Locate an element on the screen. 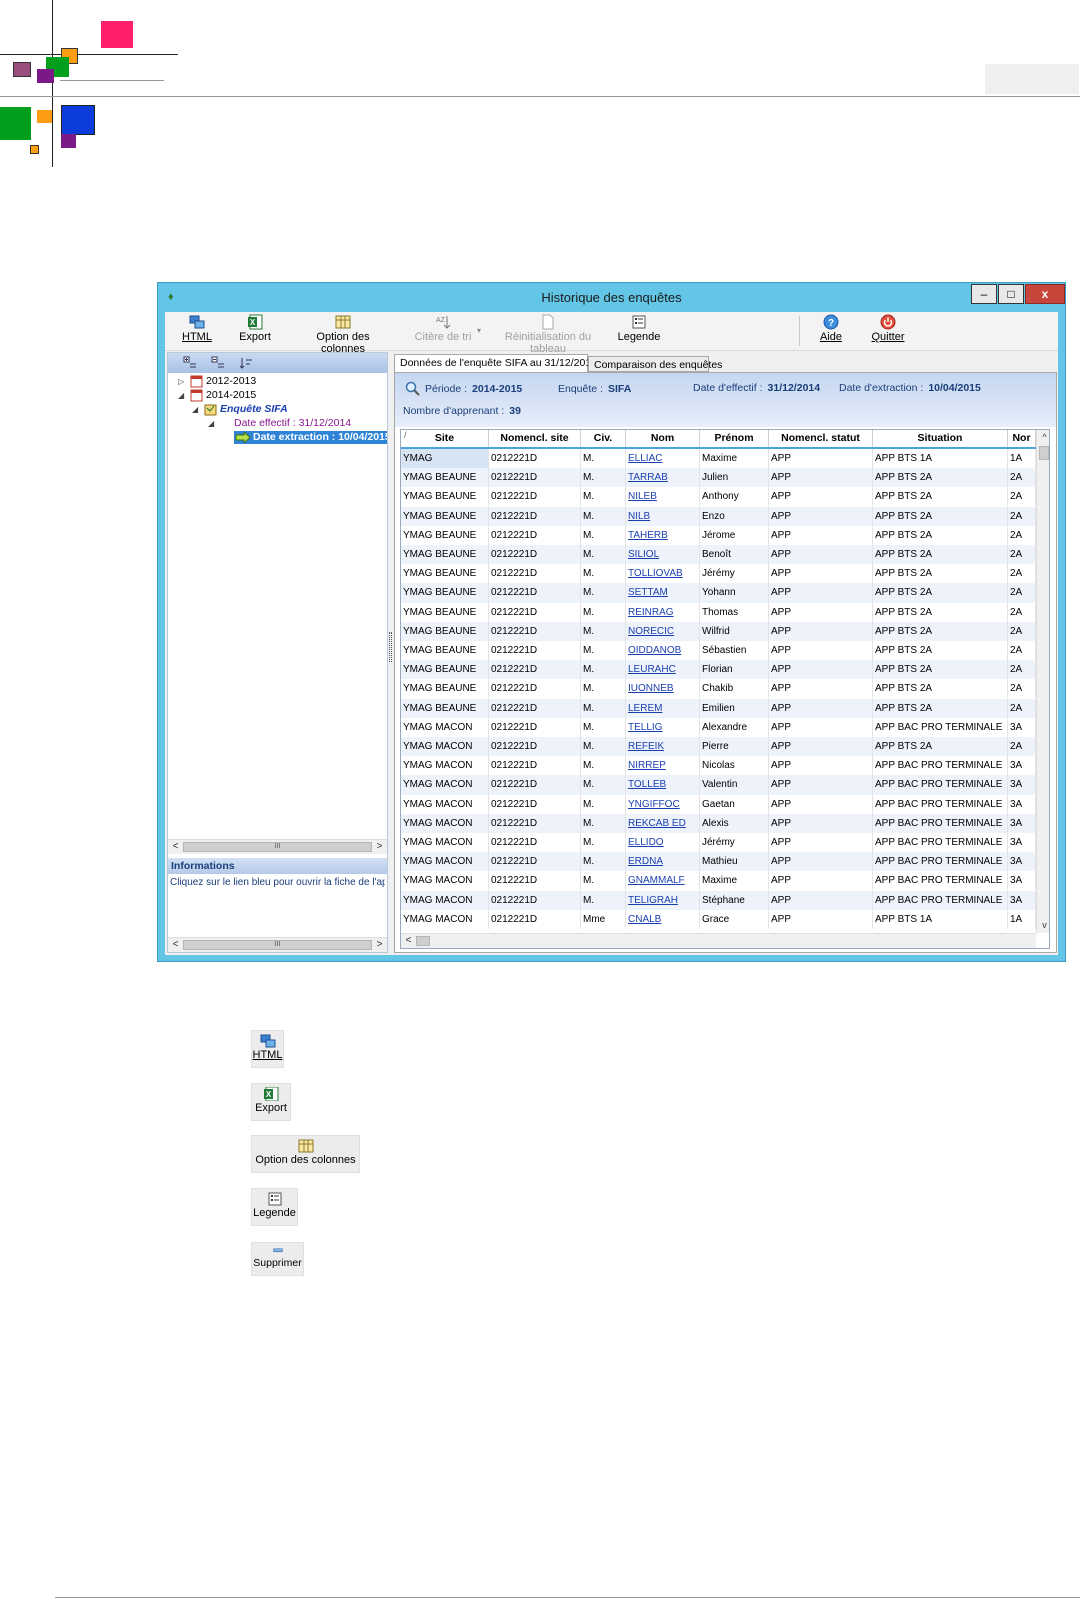  panel-splitter is located at coordinates (390, 647).